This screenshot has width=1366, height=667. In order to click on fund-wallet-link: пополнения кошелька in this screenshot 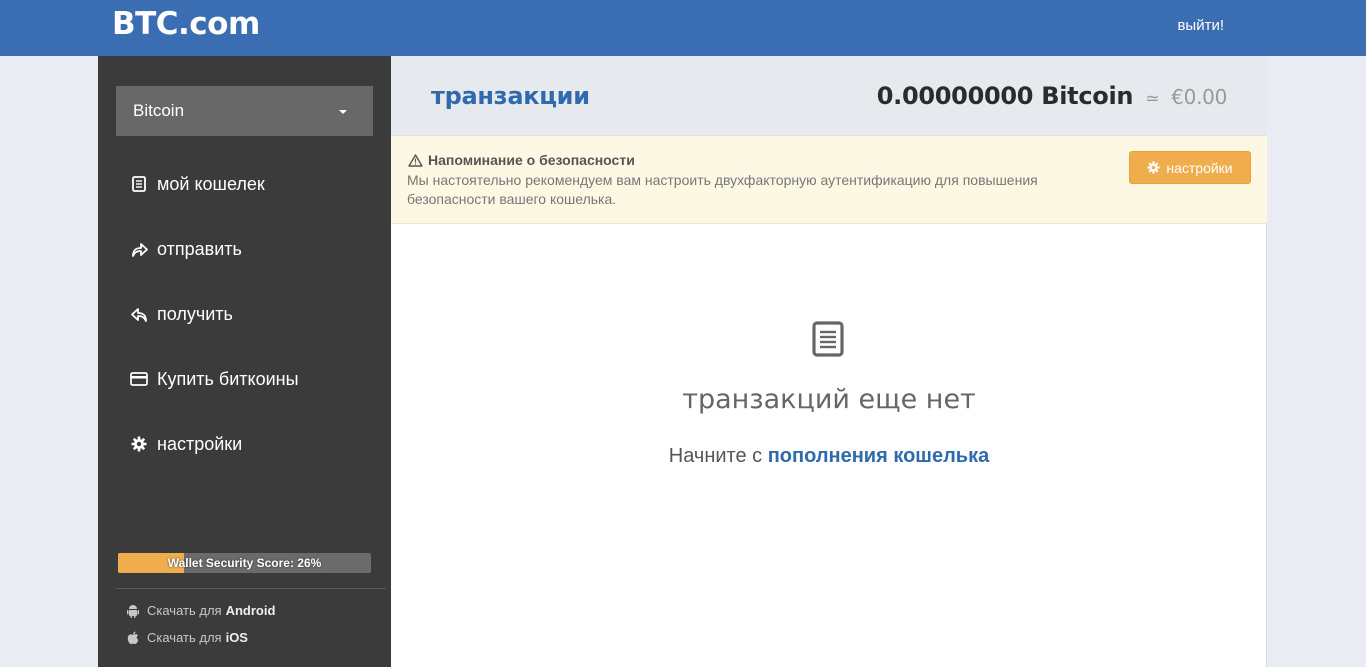, I will do `click(879, 456)`.